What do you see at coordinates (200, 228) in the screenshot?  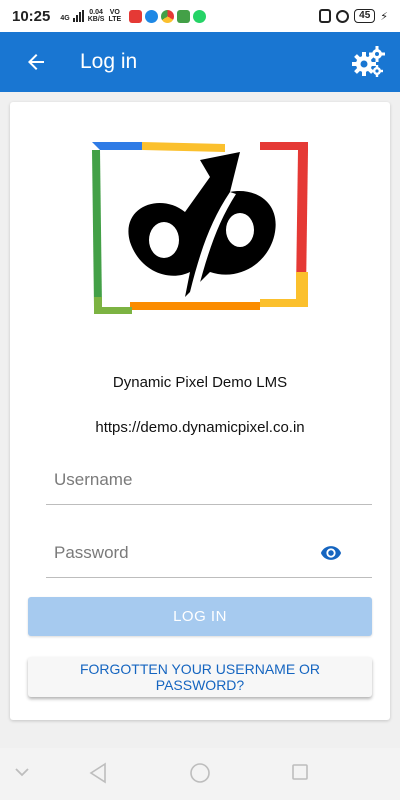 I see `site-logo` at bounding box center [200, 228].